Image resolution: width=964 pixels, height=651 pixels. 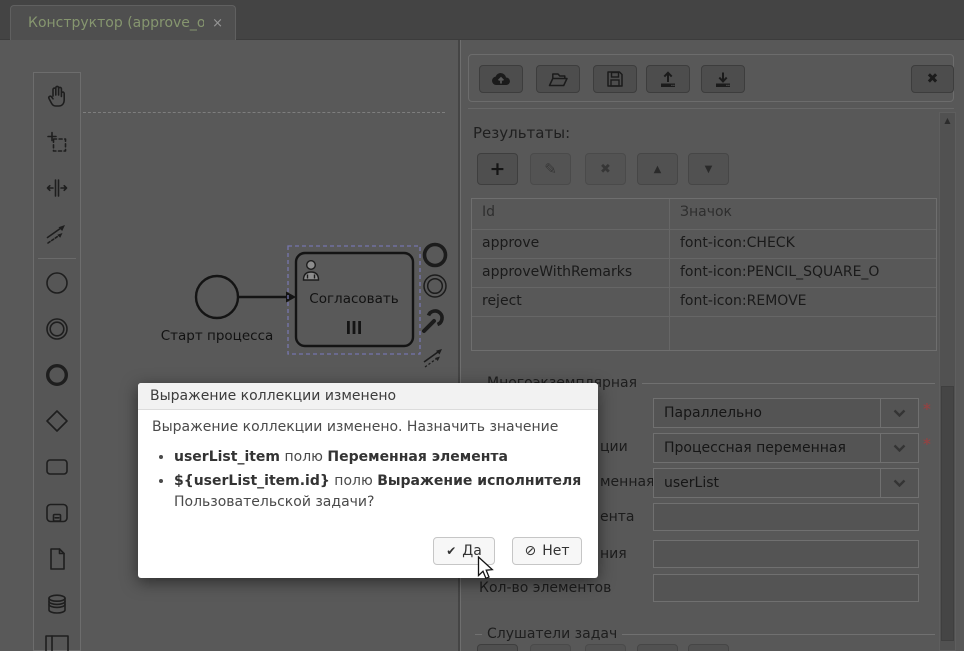 I want to click on cloud-upload-icon, so click(x=501, y=79).